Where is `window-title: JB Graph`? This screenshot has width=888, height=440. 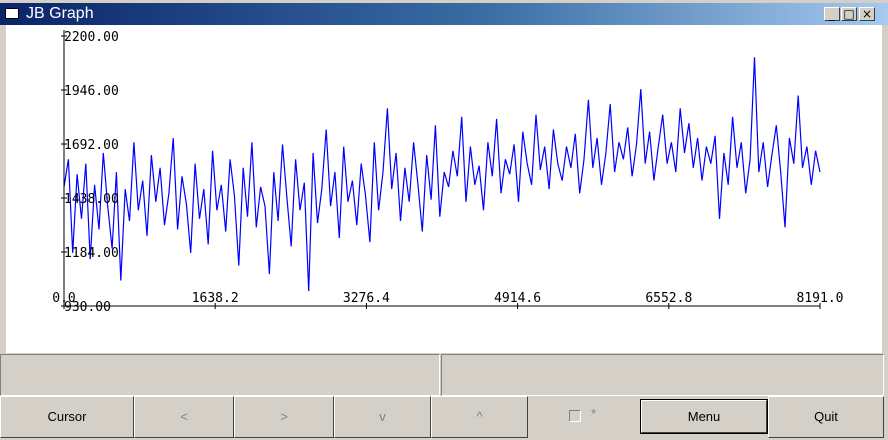
window-title: JB Graph is located at coordinates (60, 13).